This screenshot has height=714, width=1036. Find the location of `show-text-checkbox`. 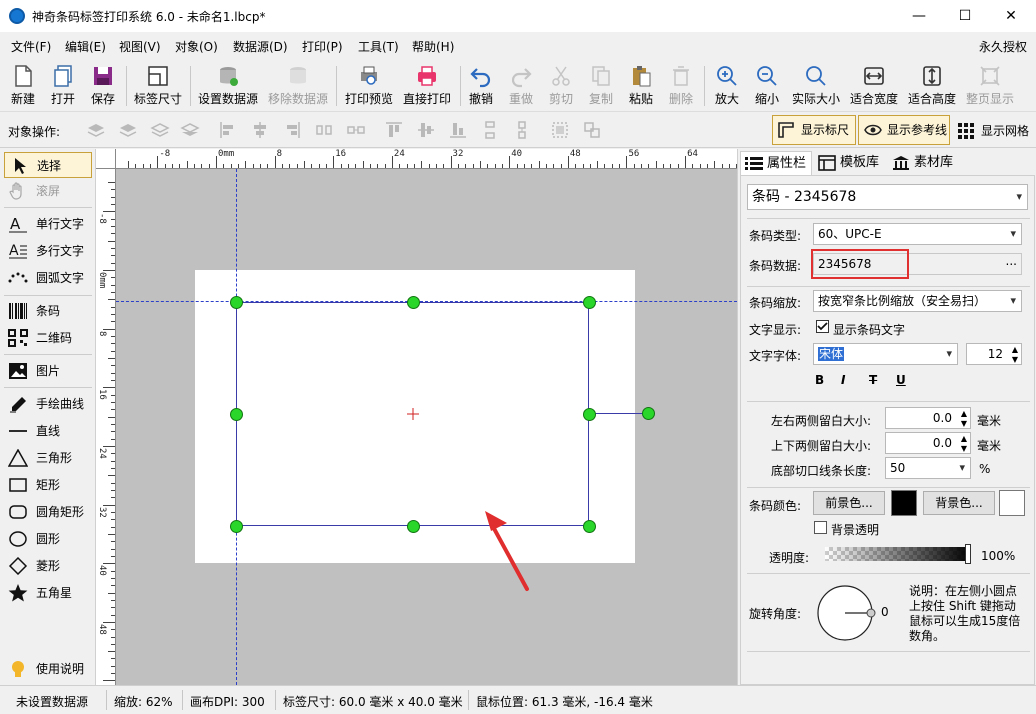

show-text-checkbox is located at coordinates (822, 326).